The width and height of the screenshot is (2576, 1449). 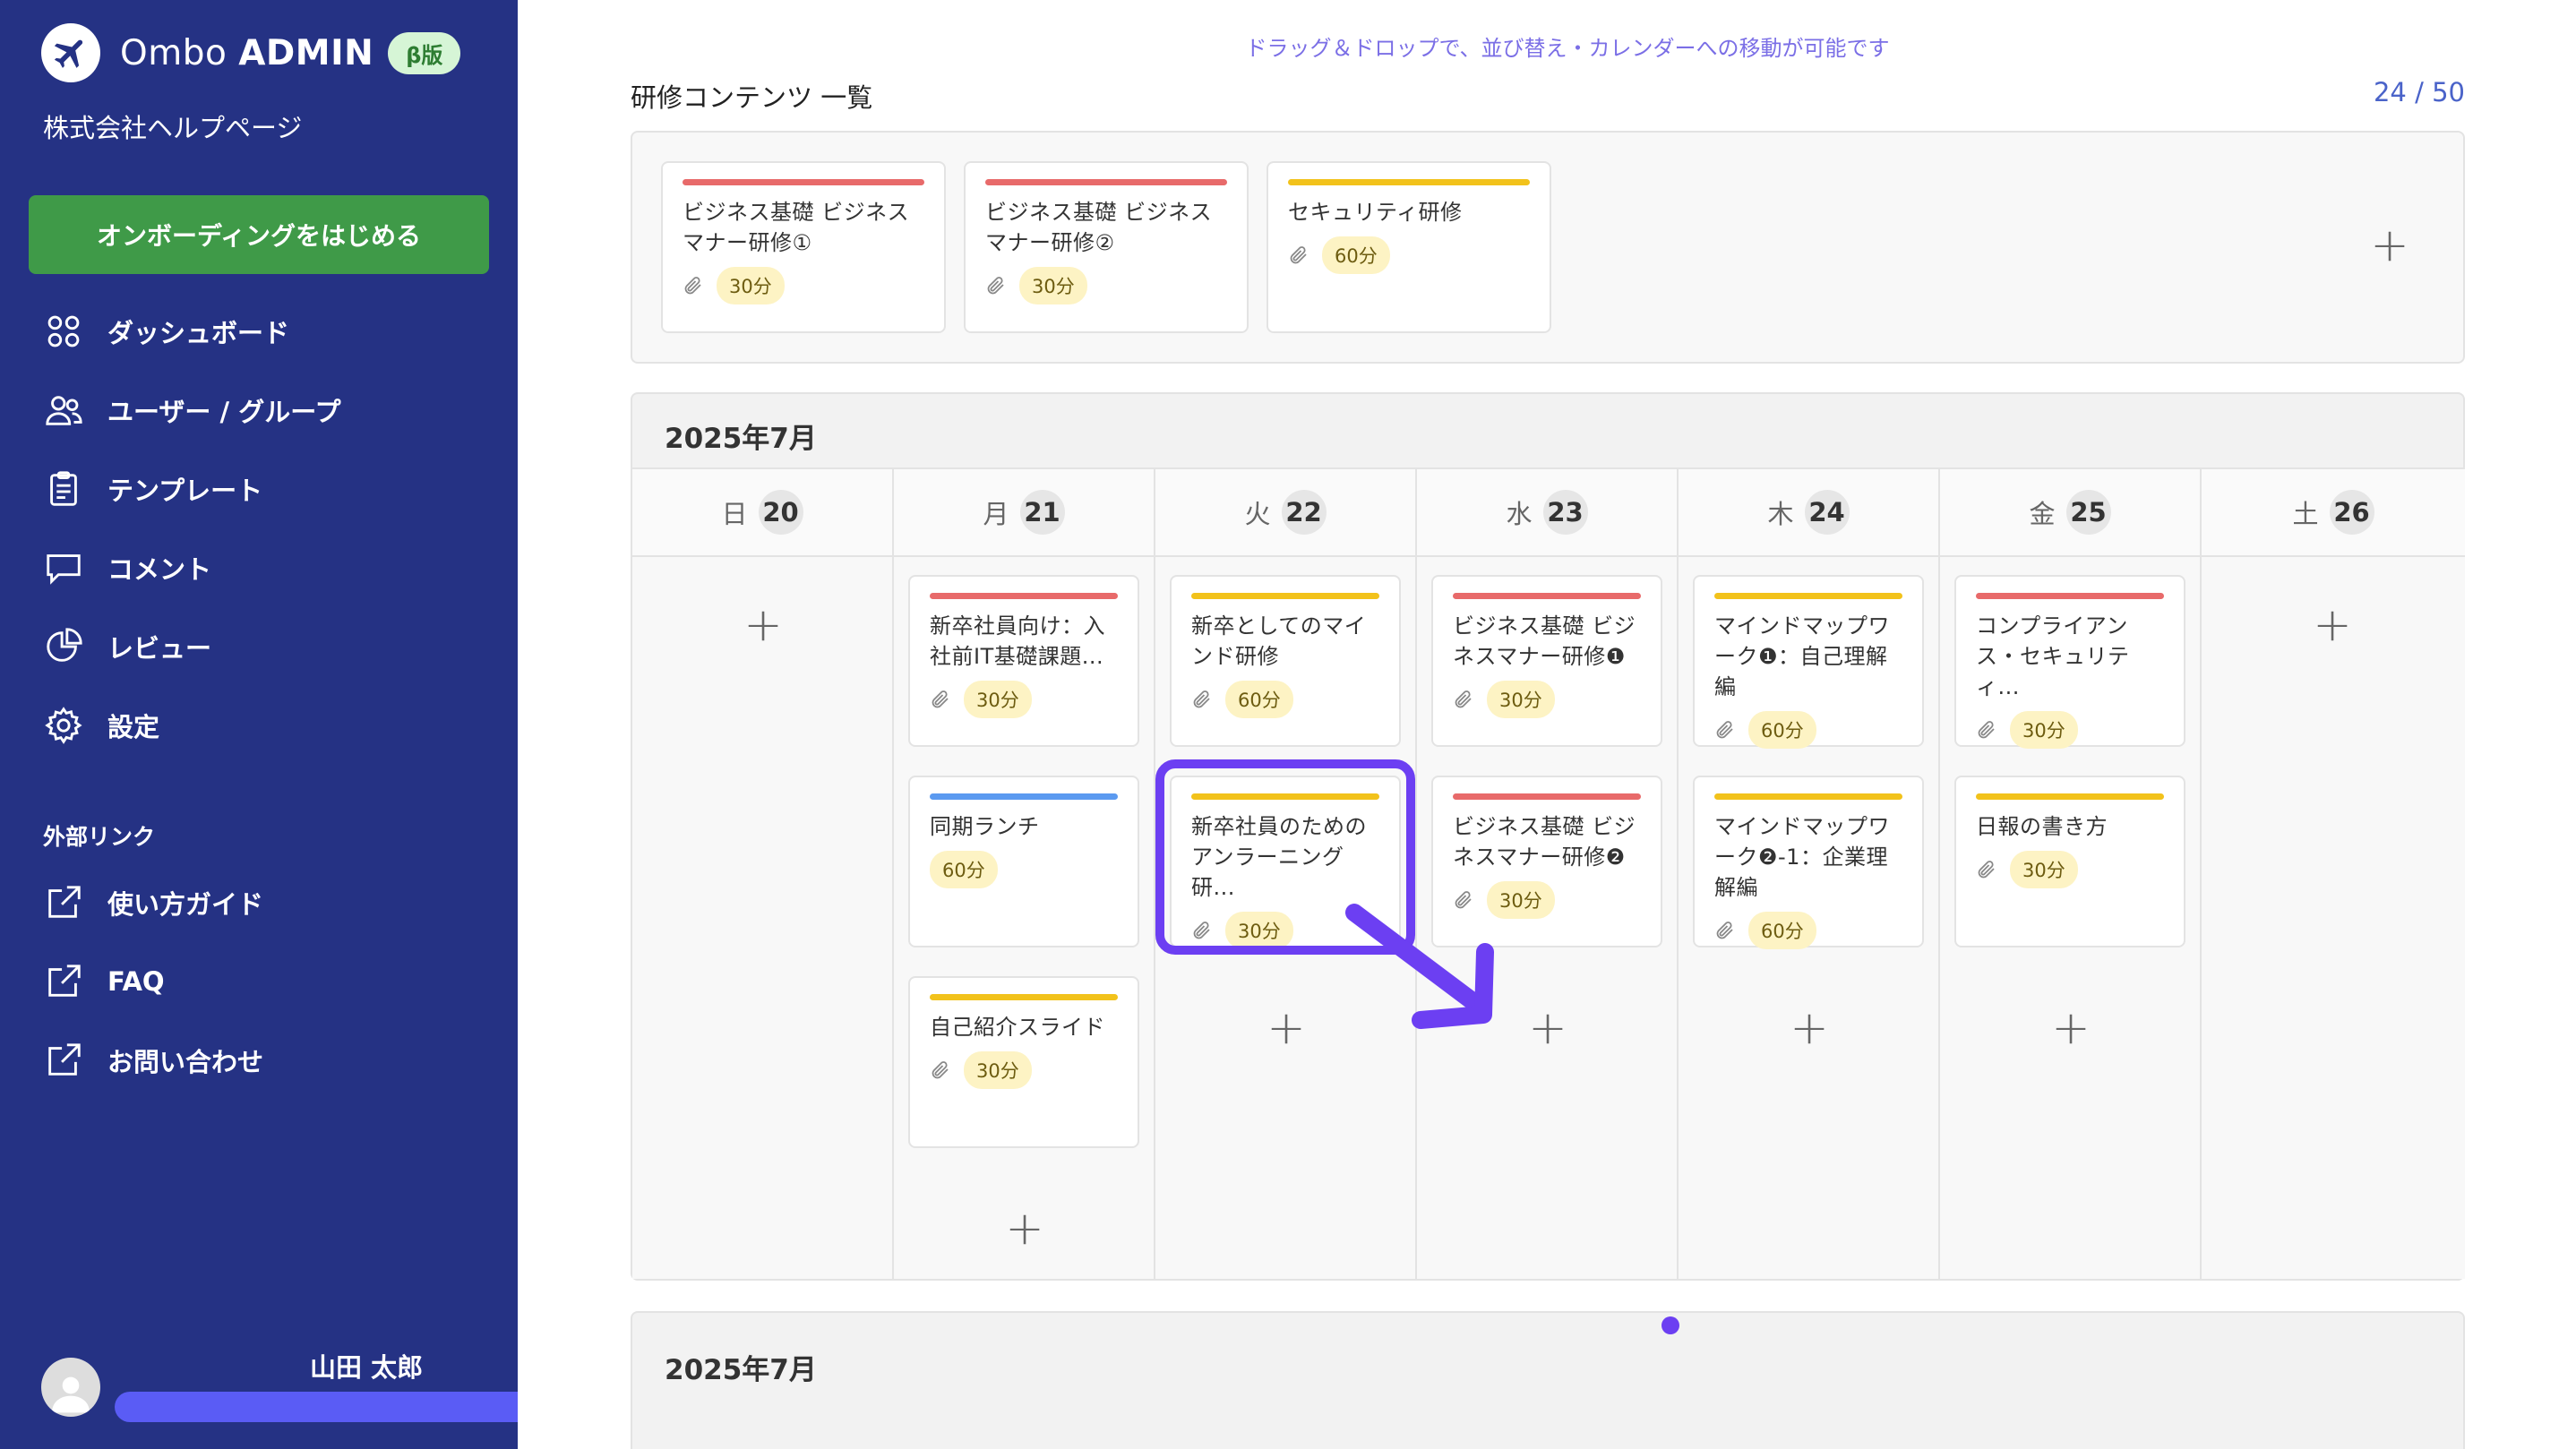 I want to click on start-onboarding-button: オンボーディングをはじめる, so click(x=259, y=234).